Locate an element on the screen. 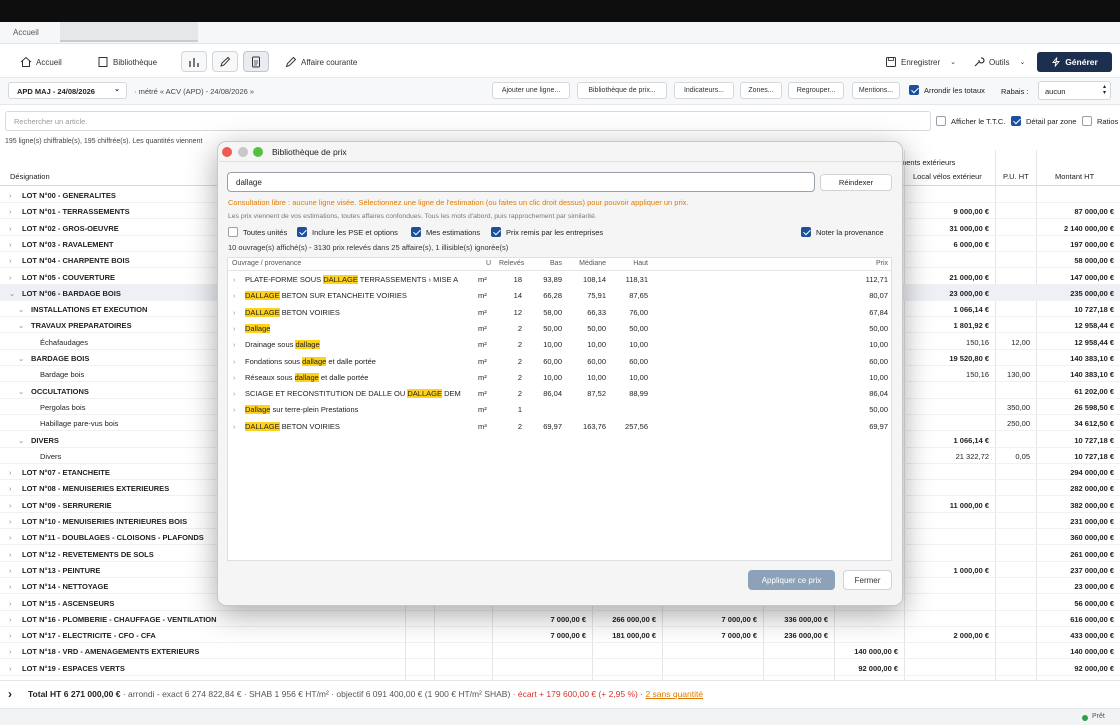 The width and height of the screenshot is (1120, 725). chart-view-button is located at coordinates (194, 61).